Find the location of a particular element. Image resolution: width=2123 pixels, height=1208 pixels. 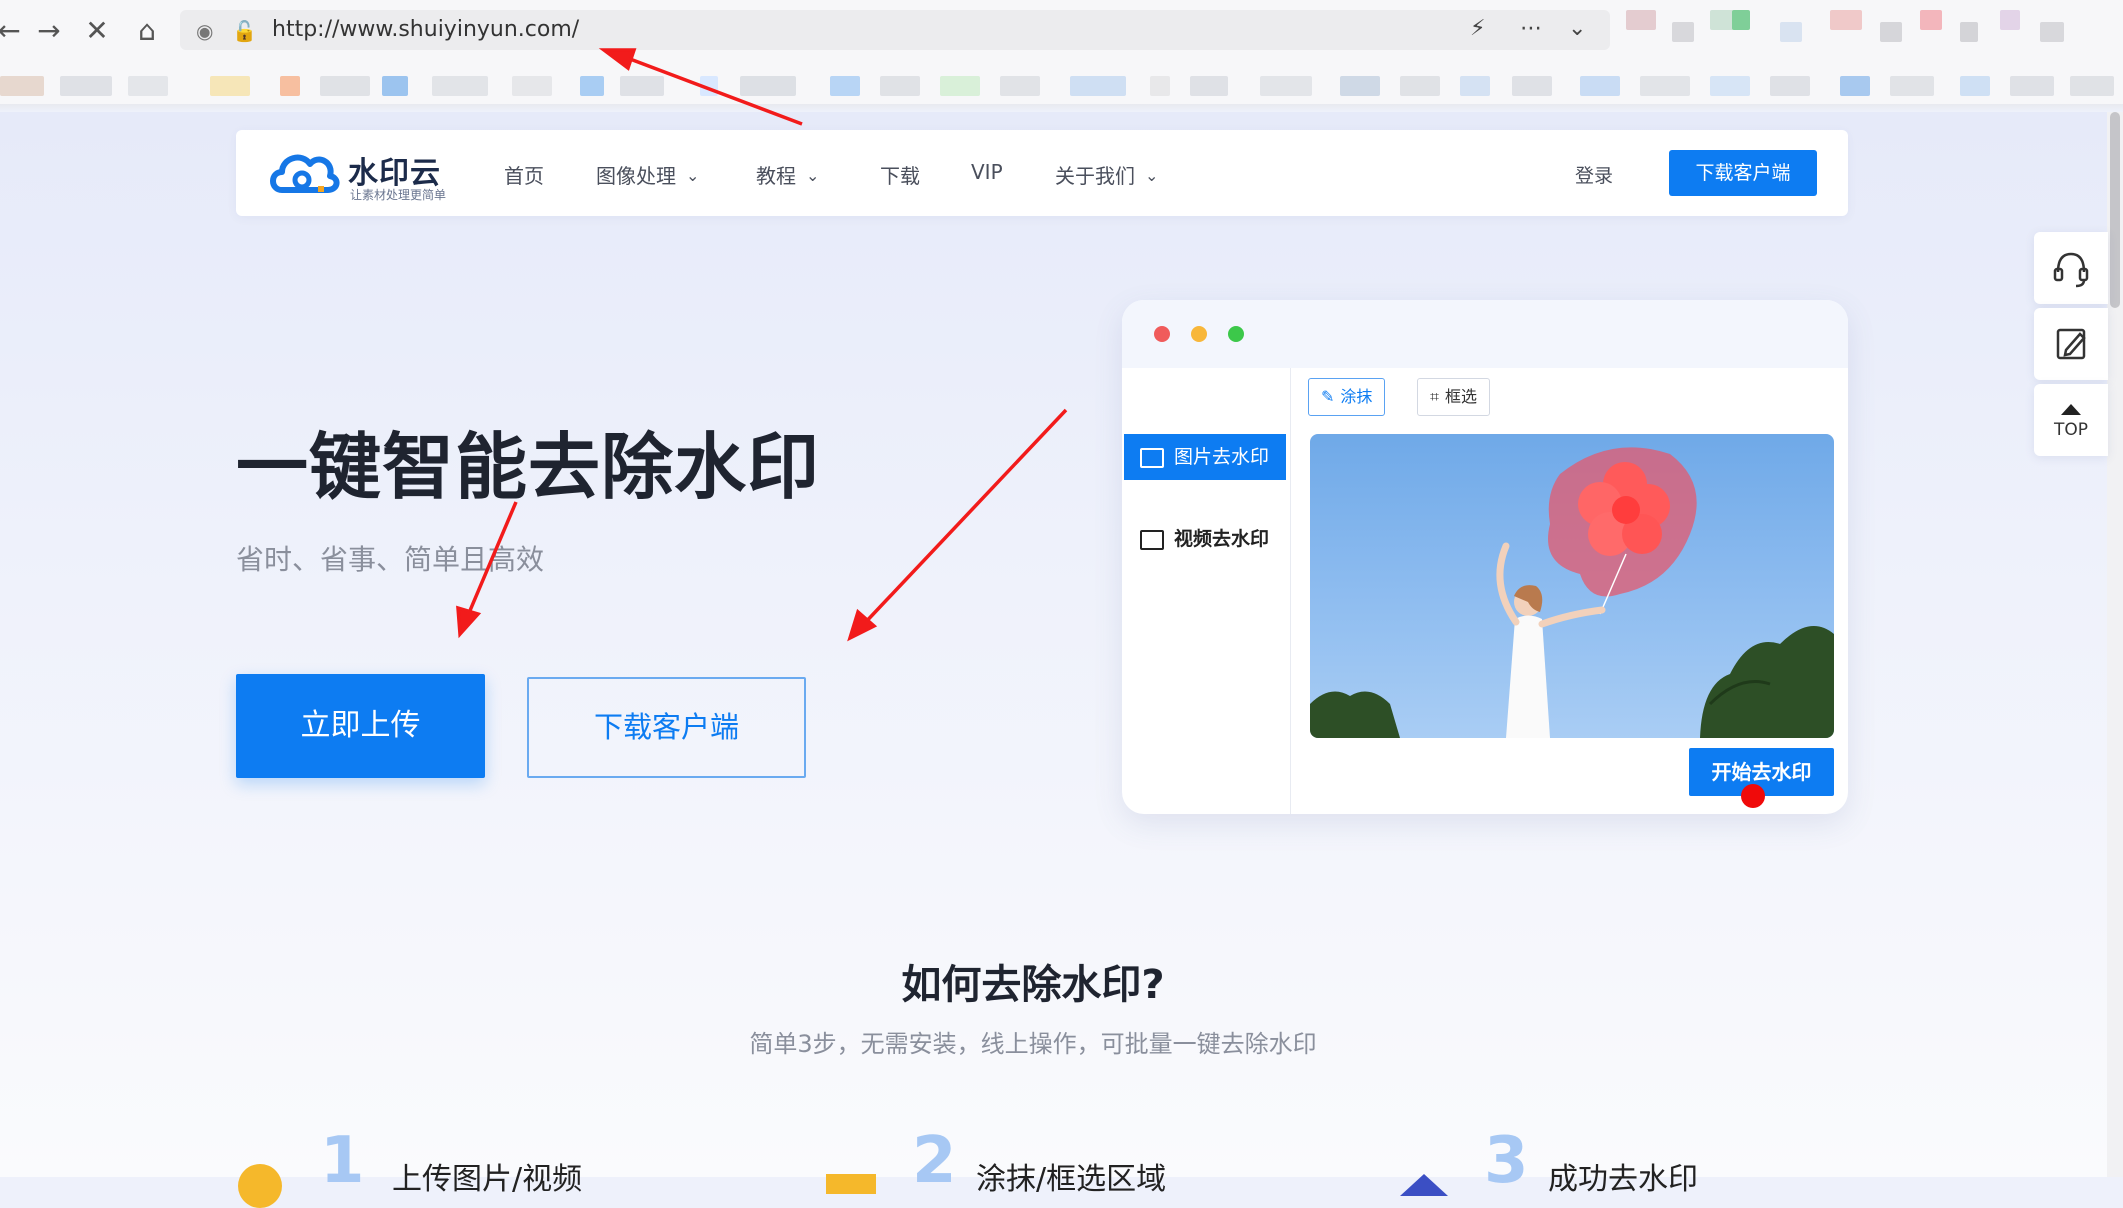

edit-icon is located at coordinates (2071, 344).